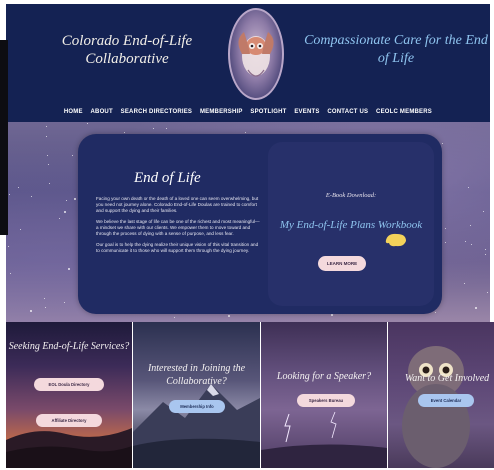 The width and height of the screenshot is (494, 470). I want to click on nav-events: EVENTS, so click(306, 112).